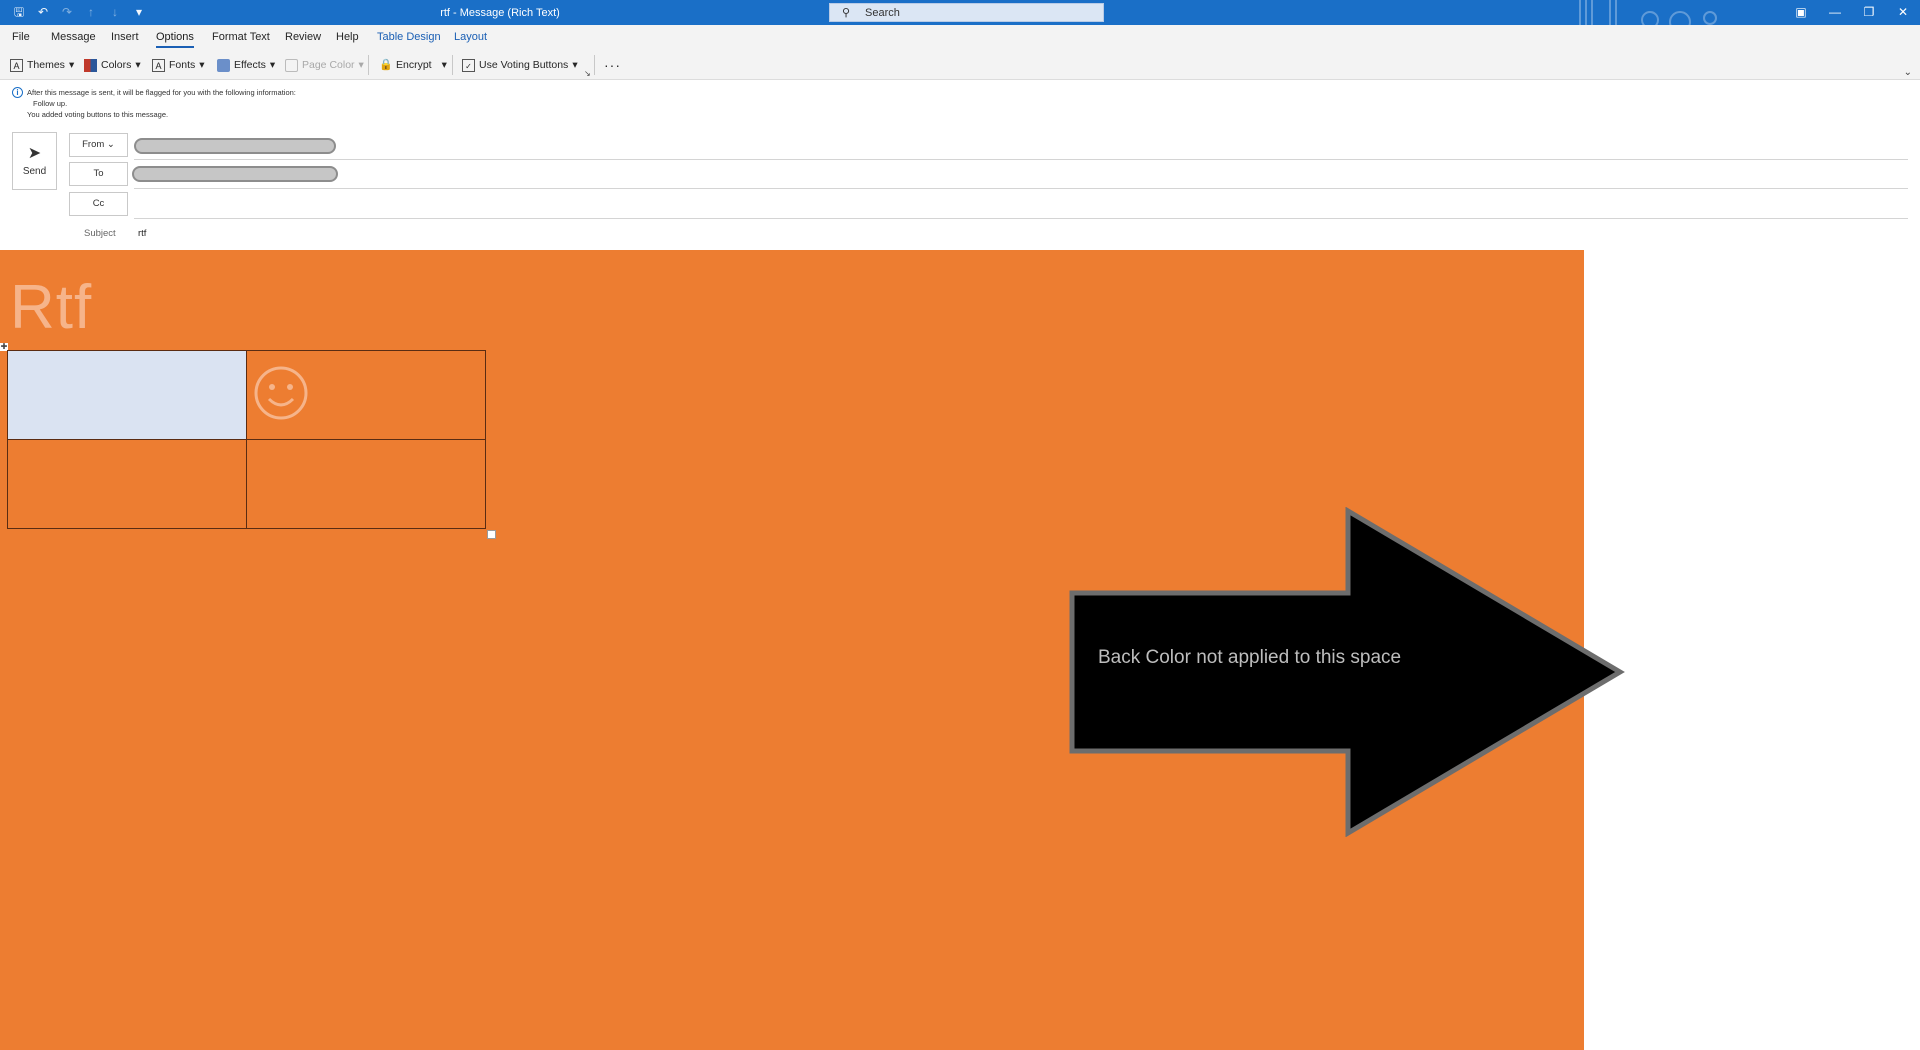  I want to click on tab-file: File, so click(21, 37).